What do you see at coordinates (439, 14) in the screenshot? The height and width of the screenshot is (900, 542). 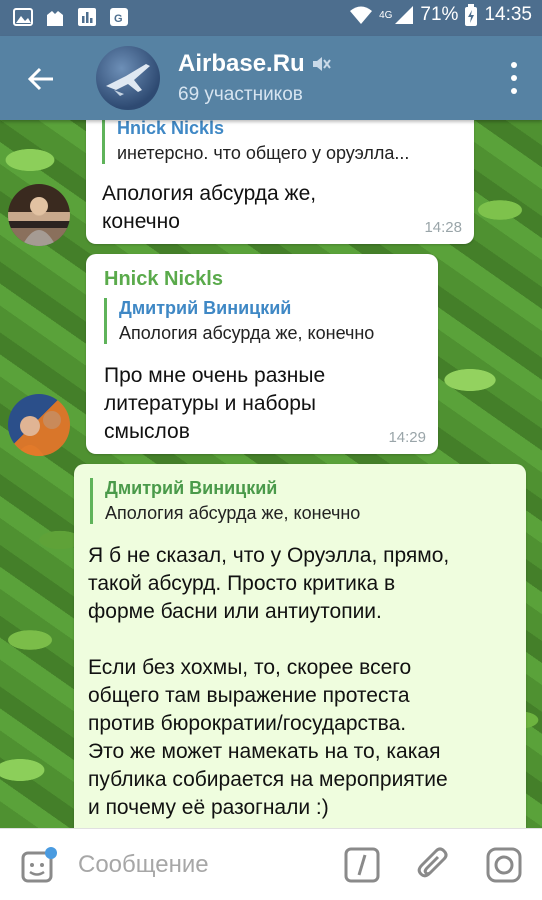 I see `battery-percent: 71%` at bounding box center [439, 14].